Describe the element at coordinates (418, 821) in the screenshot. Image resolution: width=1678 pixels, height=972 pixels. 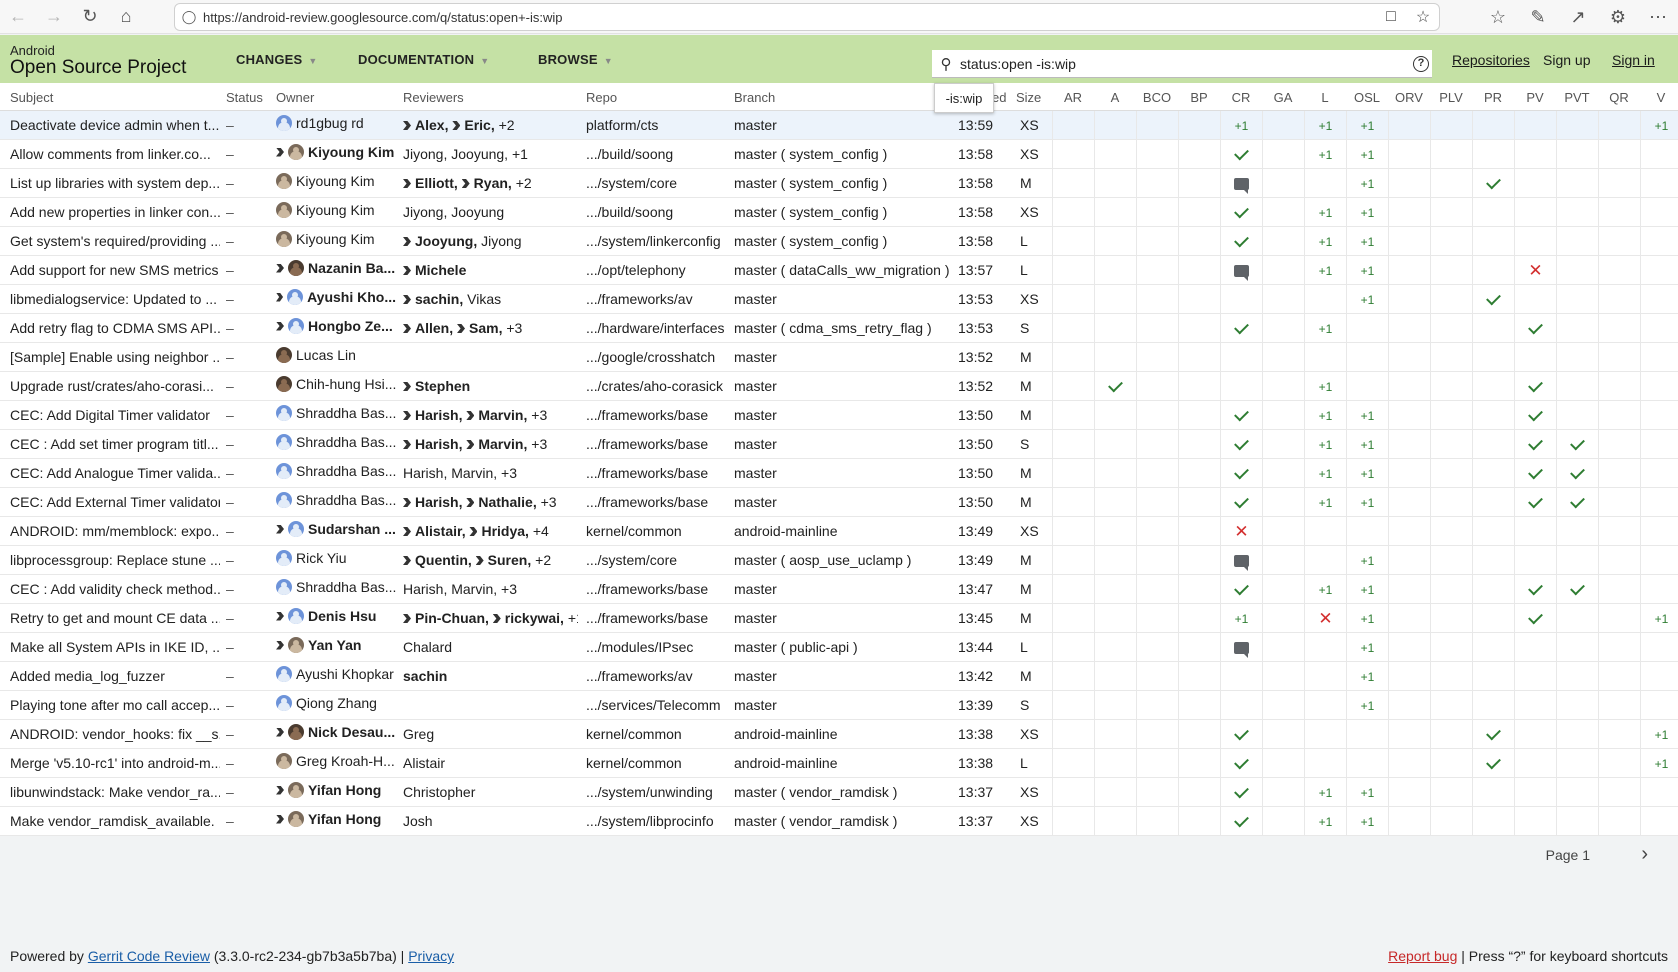
I see `reviewer-name: Josh` at that location.